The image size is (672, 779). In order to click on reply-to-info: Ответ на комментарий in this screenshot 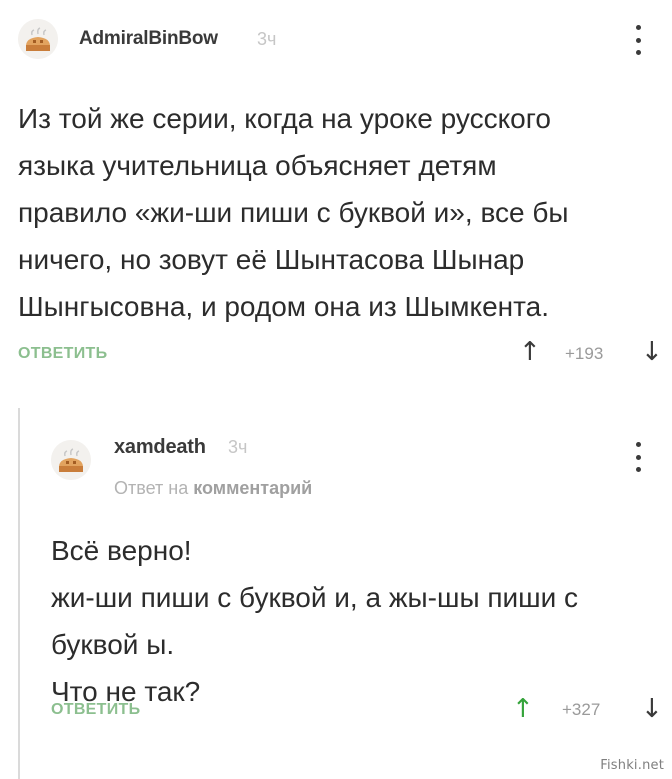, I will do `click(213, 488)`.